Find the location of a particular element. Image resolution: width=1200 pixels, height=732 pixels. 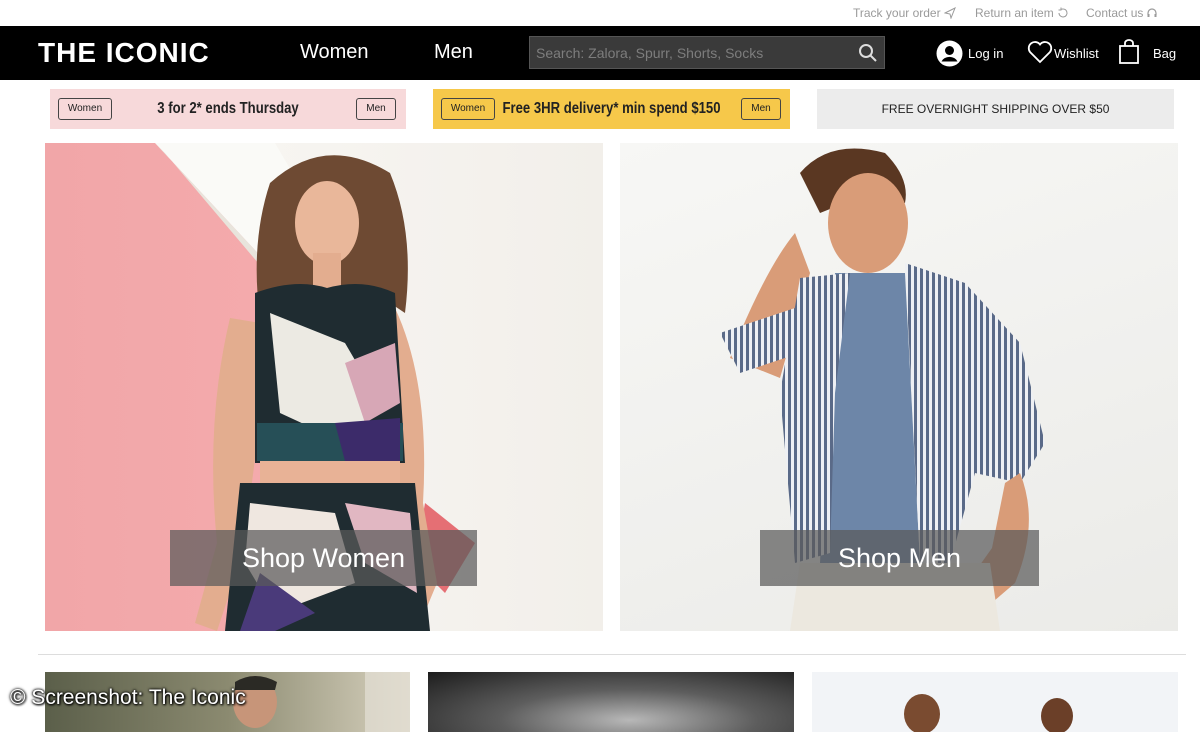

promo-banner-shipping: FREE OVERNIGHT SHIPPING OVER $50 is located at coordinates (995, 109).